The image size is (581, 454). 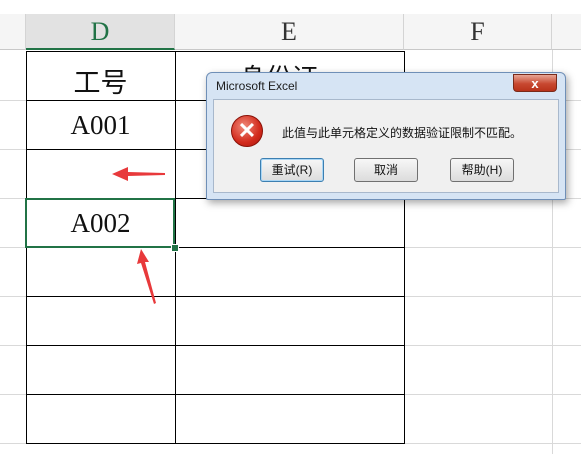 I want to click on annotation-arrows, so click(x=138, y=235).